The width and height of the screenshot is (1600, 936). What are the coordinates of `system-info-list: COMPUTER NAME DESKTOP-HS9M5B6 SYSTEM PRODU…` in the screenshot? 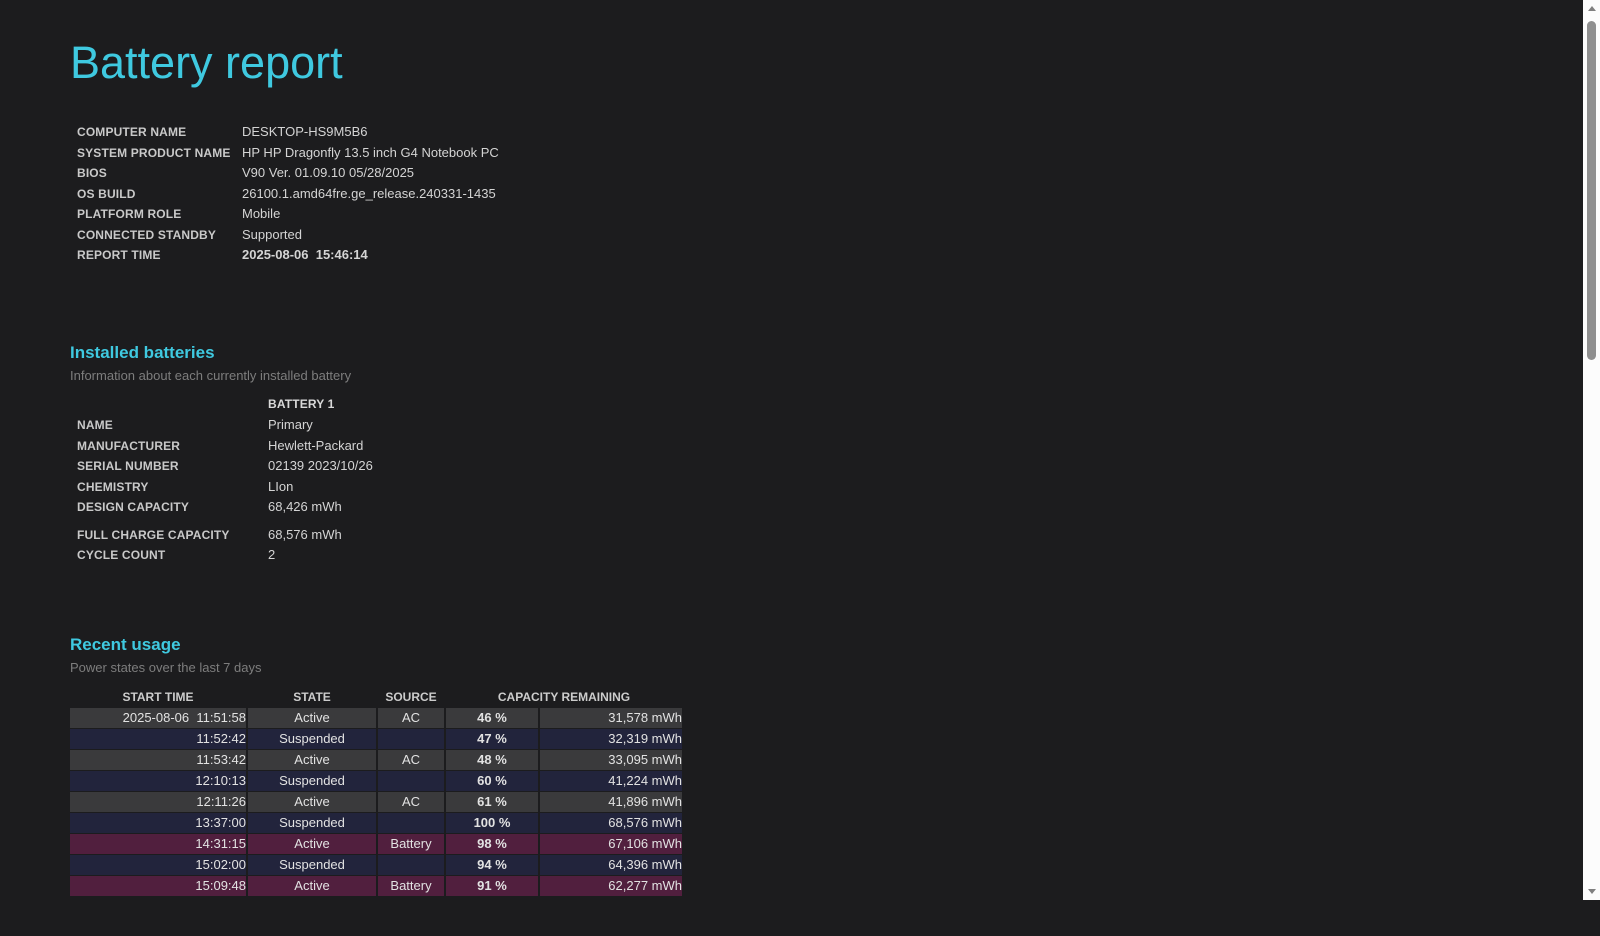 It's located at (835, 196).